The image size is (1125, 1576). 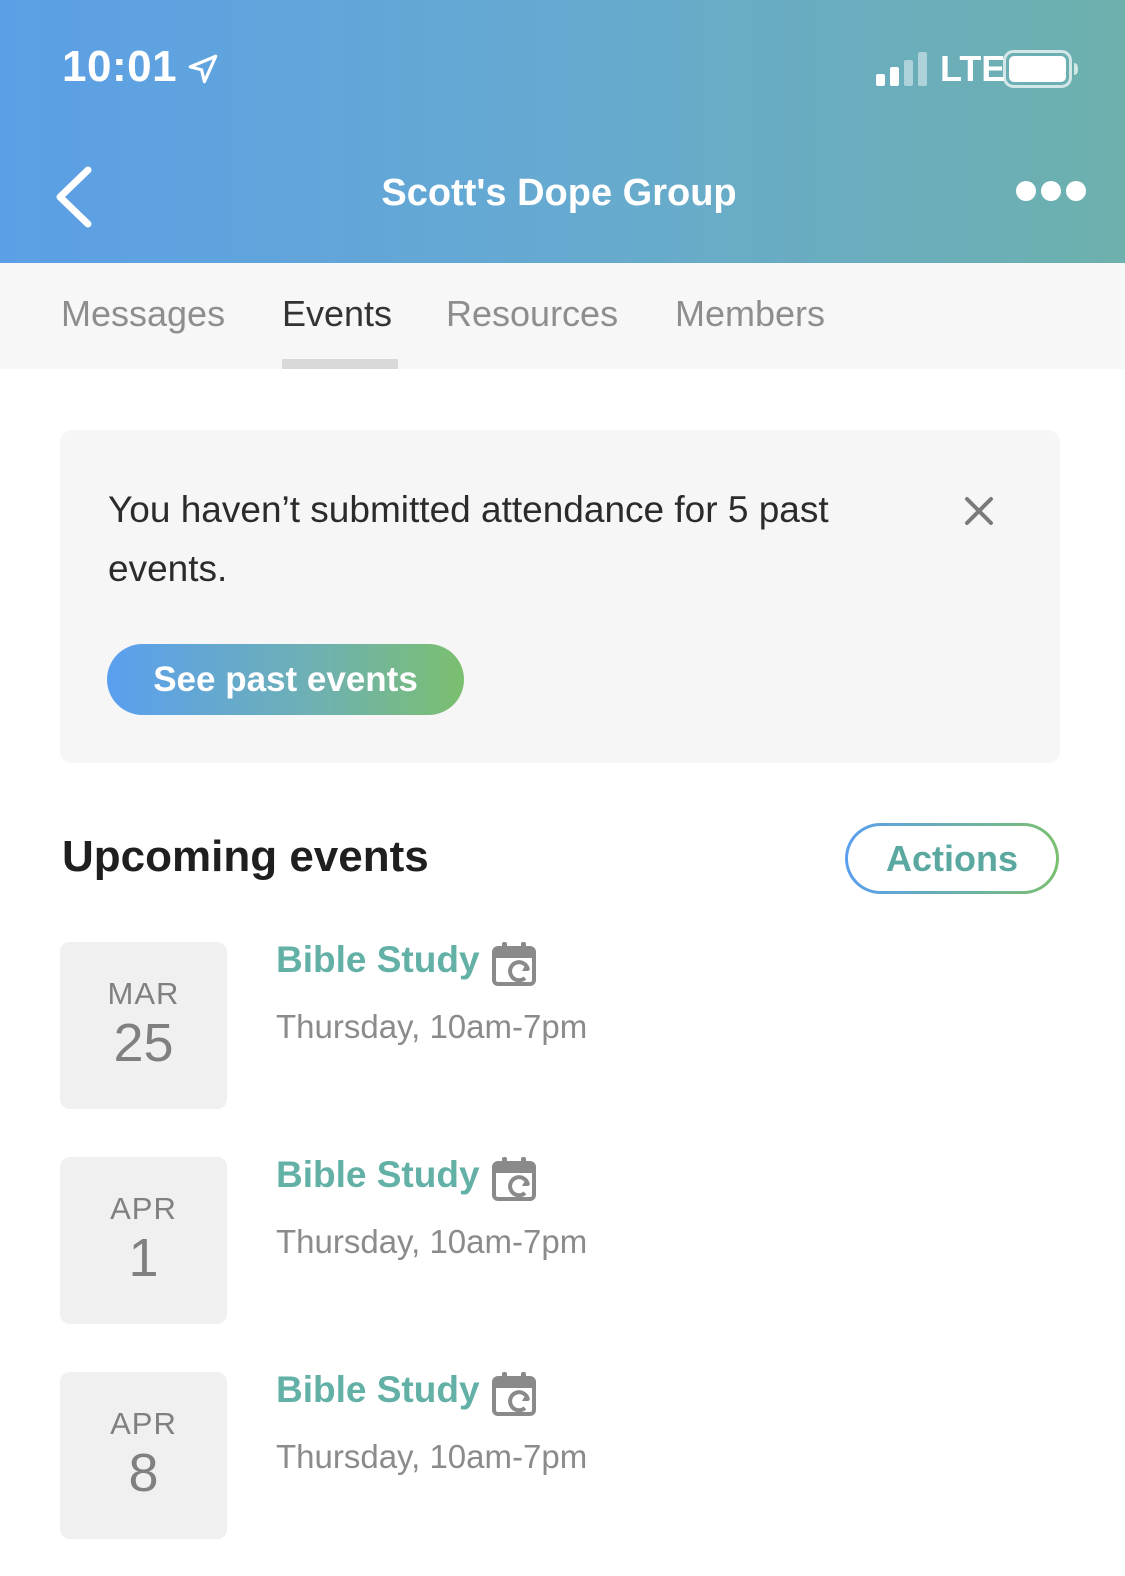 I want to click on date-badge: APR 8, so click(x=143, y=1455).